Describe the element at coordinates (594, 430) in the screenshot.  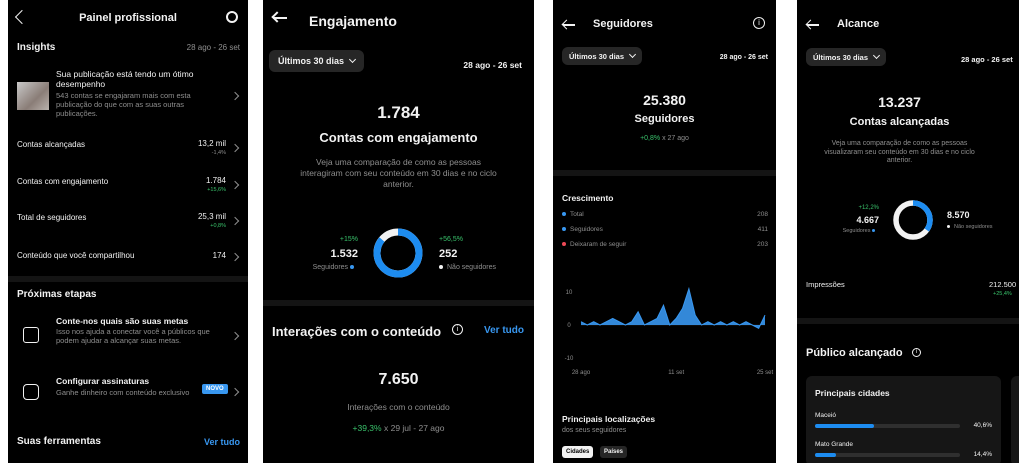
I see `locations-subtitle: dos seus seguidores` at that location.